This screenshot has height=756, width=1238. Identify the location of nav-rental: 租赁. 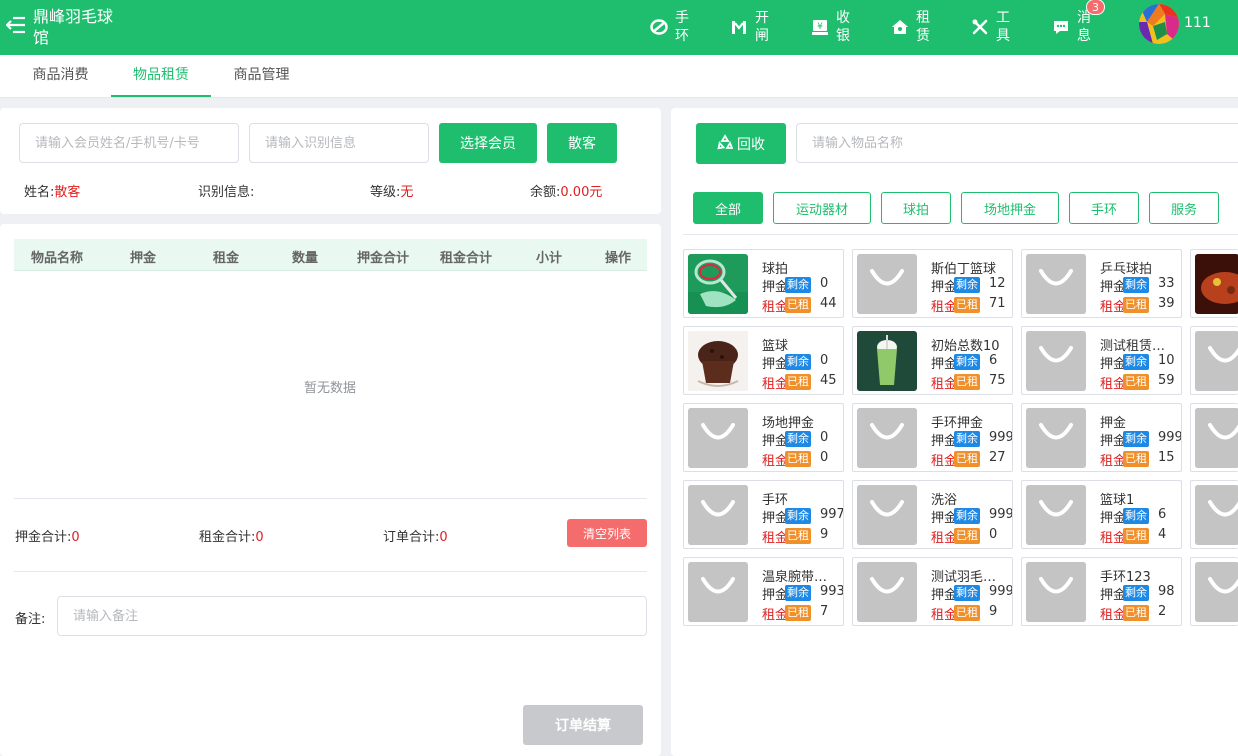
(911, 27).